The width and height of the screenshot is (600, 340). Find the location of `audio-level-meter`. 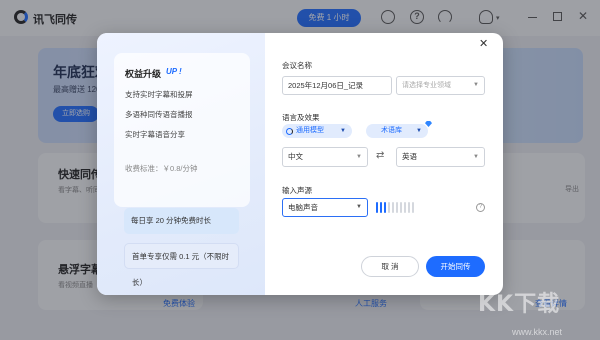

audio-level-meter is located at coordinates (396, 207).